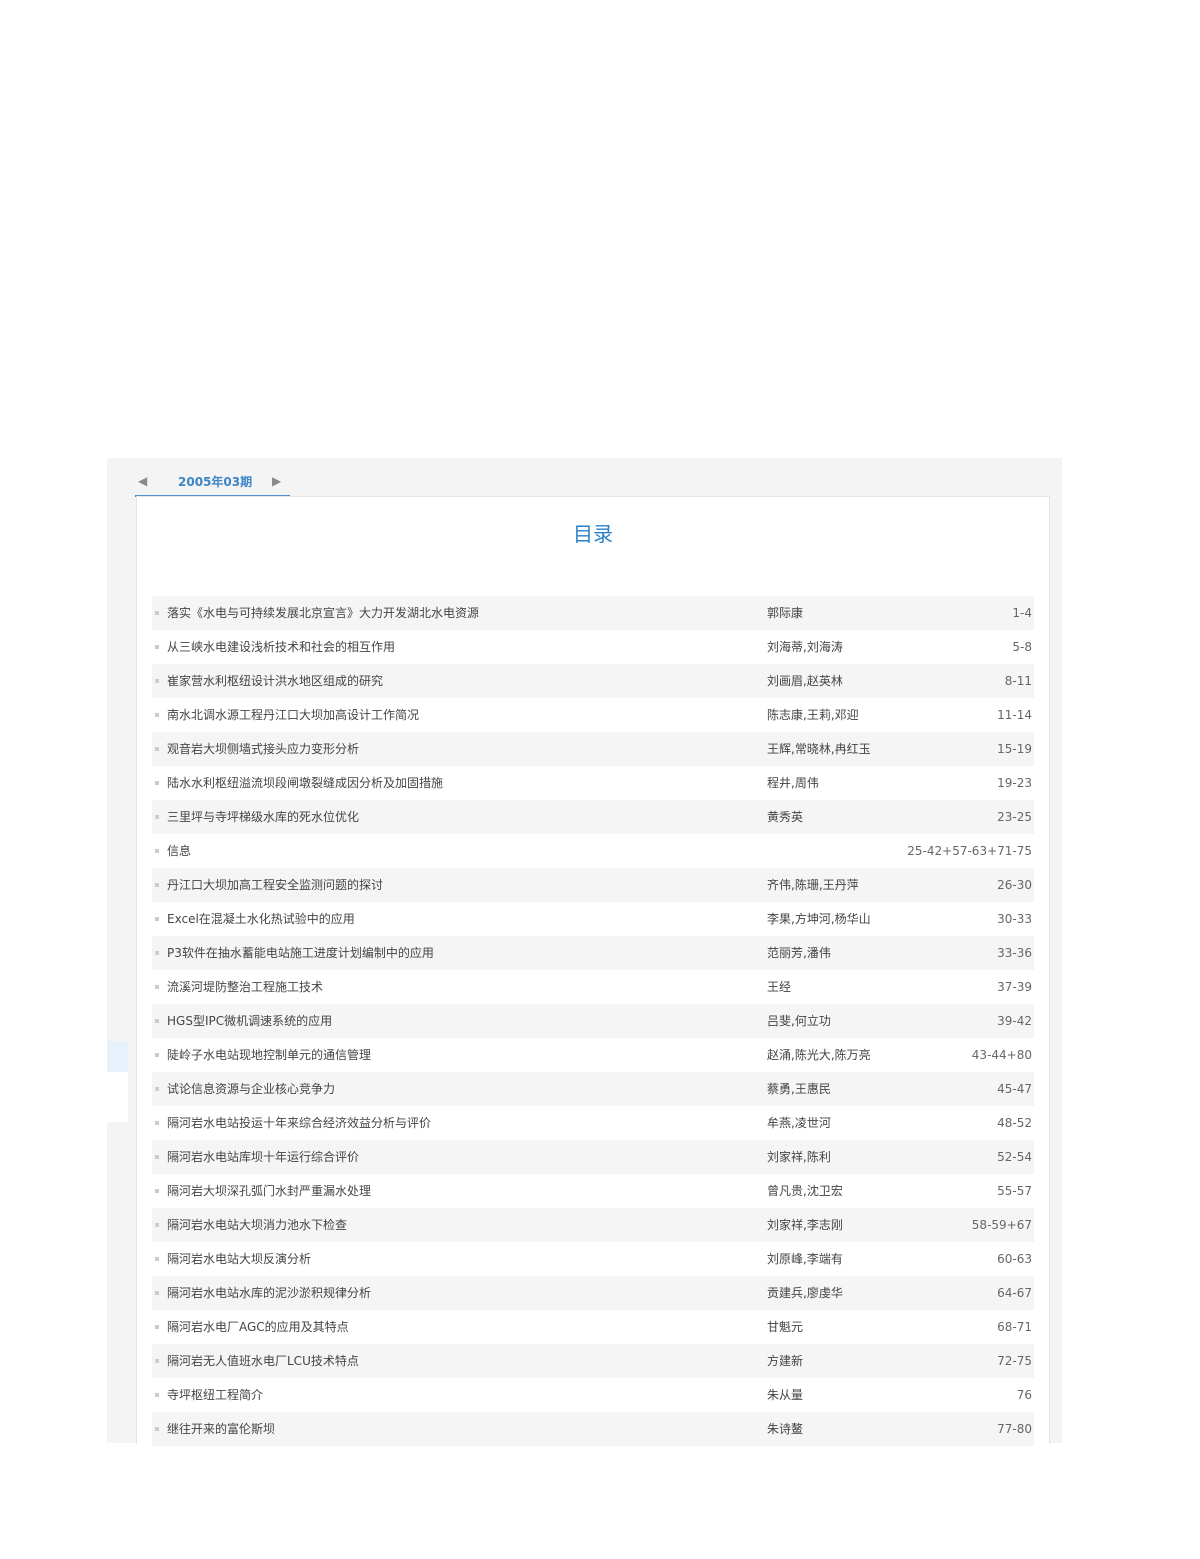  I want to click on toc-row: 寺坪枢纽工程简介 朱从量 76, so click(593, 1395).